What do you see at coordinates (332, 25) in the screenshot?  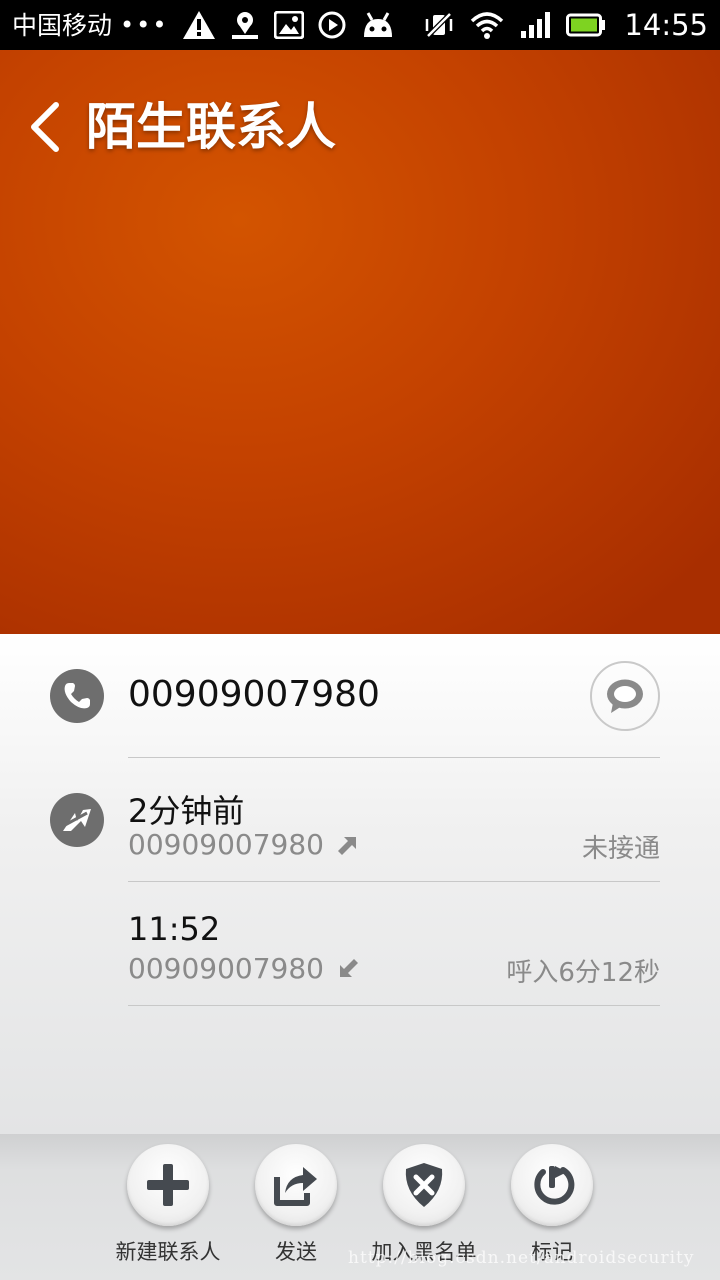 I see `play-icon` at bounding box center [332, 25].